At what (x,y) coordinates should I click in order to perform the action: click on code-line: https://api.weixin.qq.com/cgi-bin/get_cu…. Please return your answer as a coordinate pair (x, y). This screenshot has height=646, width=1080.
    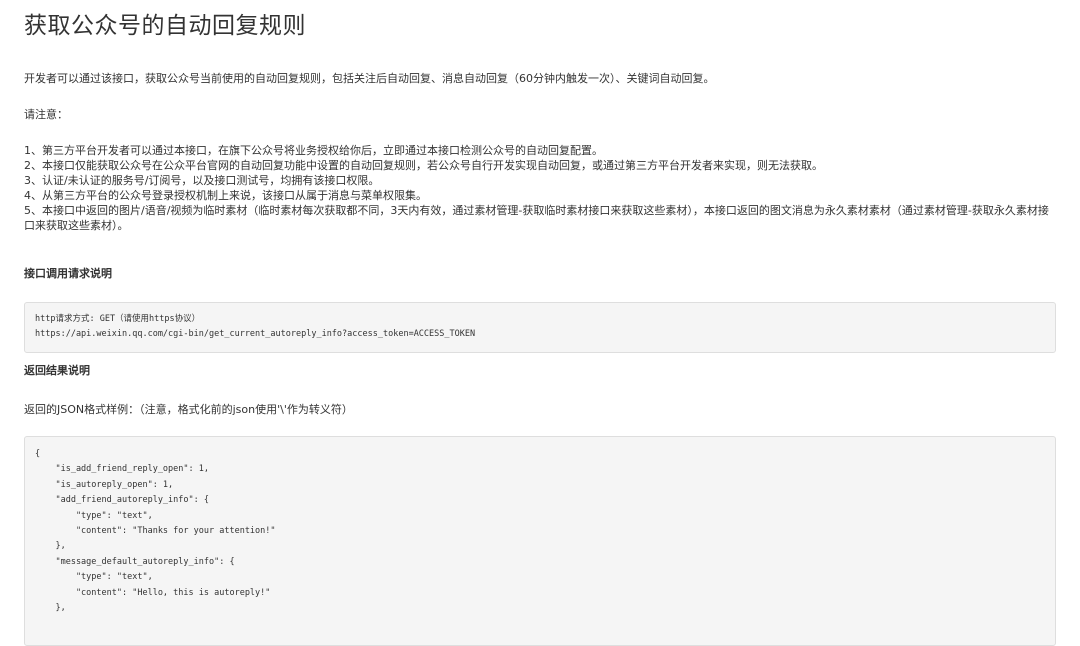
    Looking at the image, I should click on (255, 334).